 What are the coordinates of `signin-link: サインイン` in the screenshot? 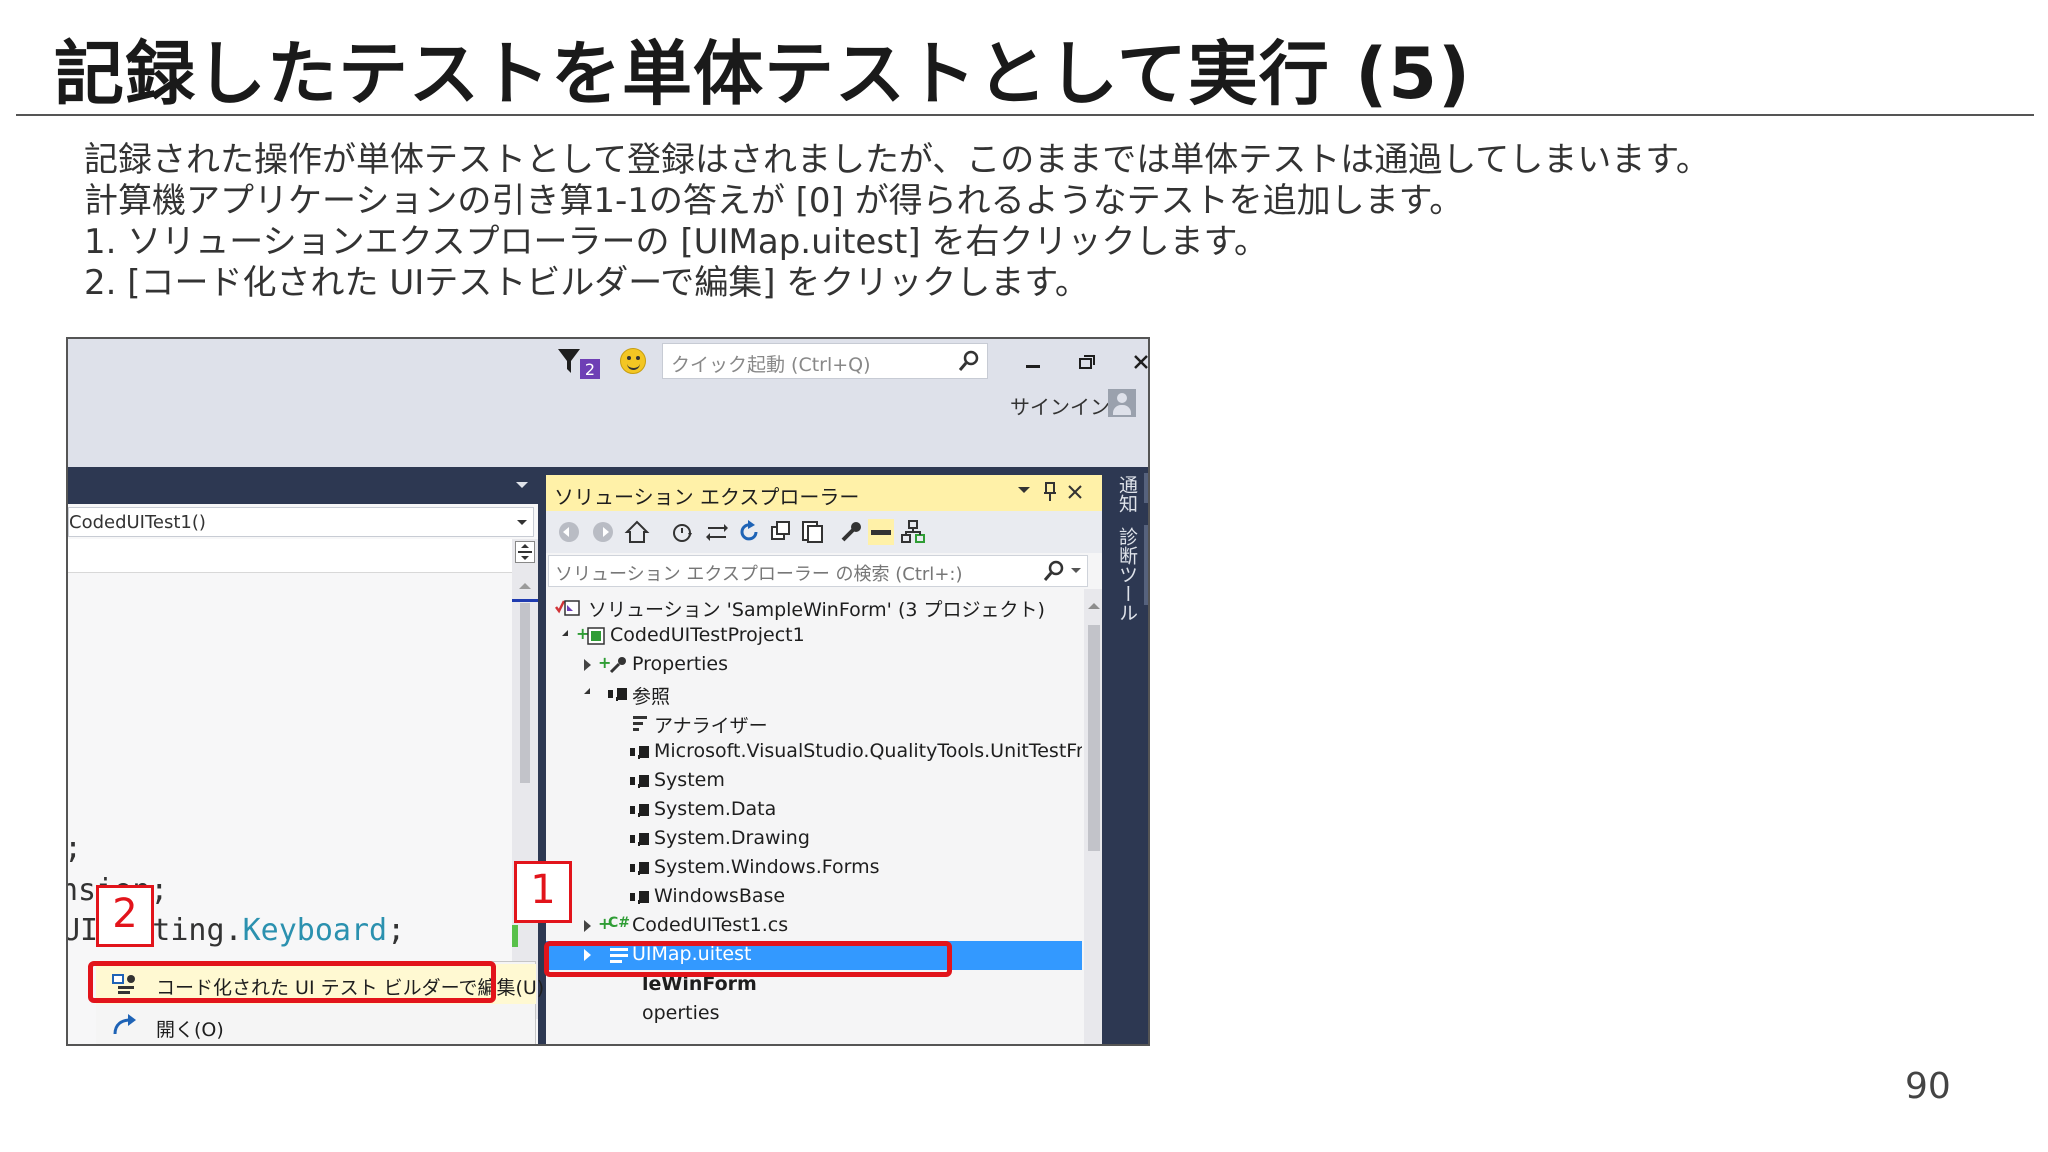 It's located at (1060, 405).